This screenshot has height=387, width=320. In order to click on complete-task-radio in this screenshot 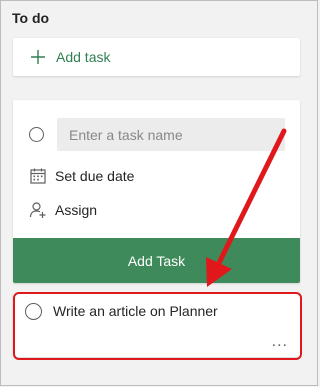, I will do `click(33, 311)`.